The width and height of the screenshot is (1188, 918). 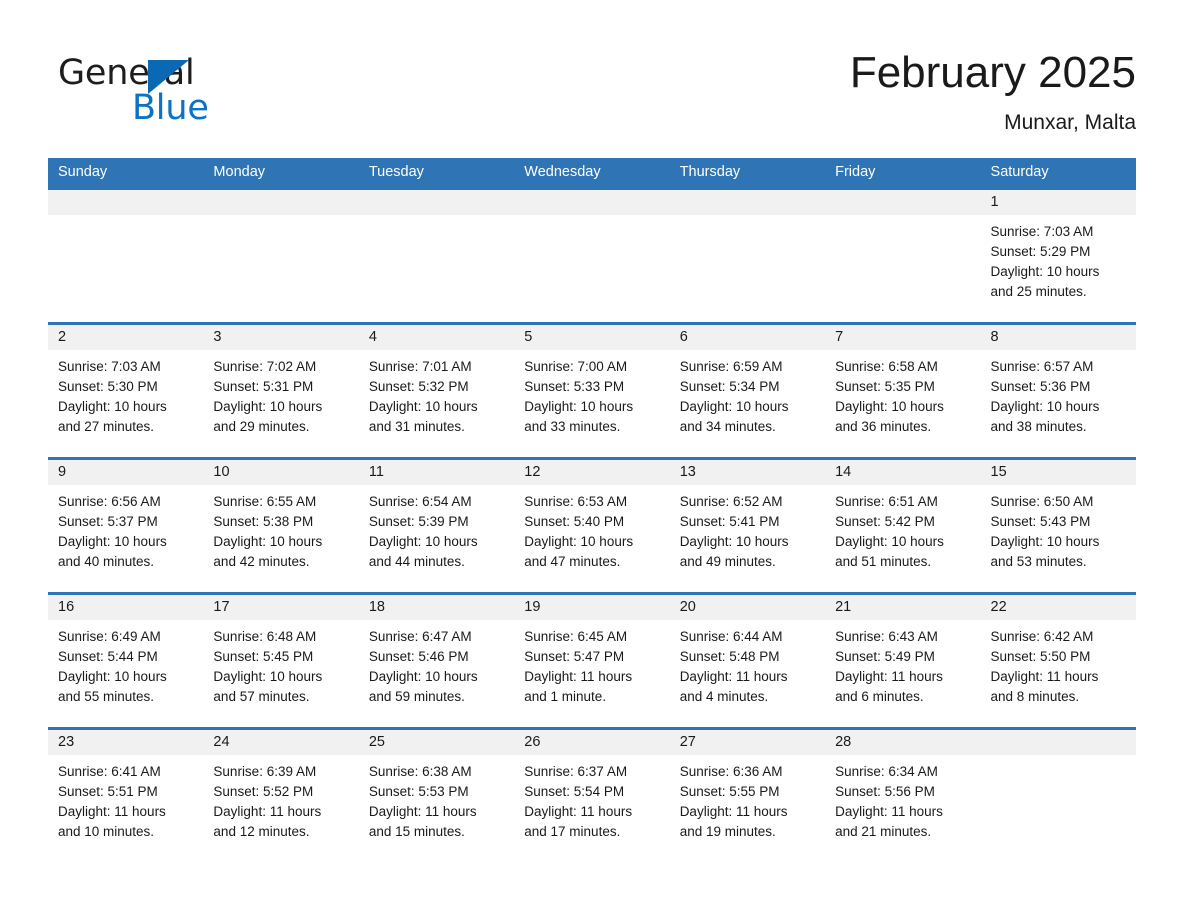 I want to click on weekday-header-tuesday: Tuesday, so click(x=396, y=172).